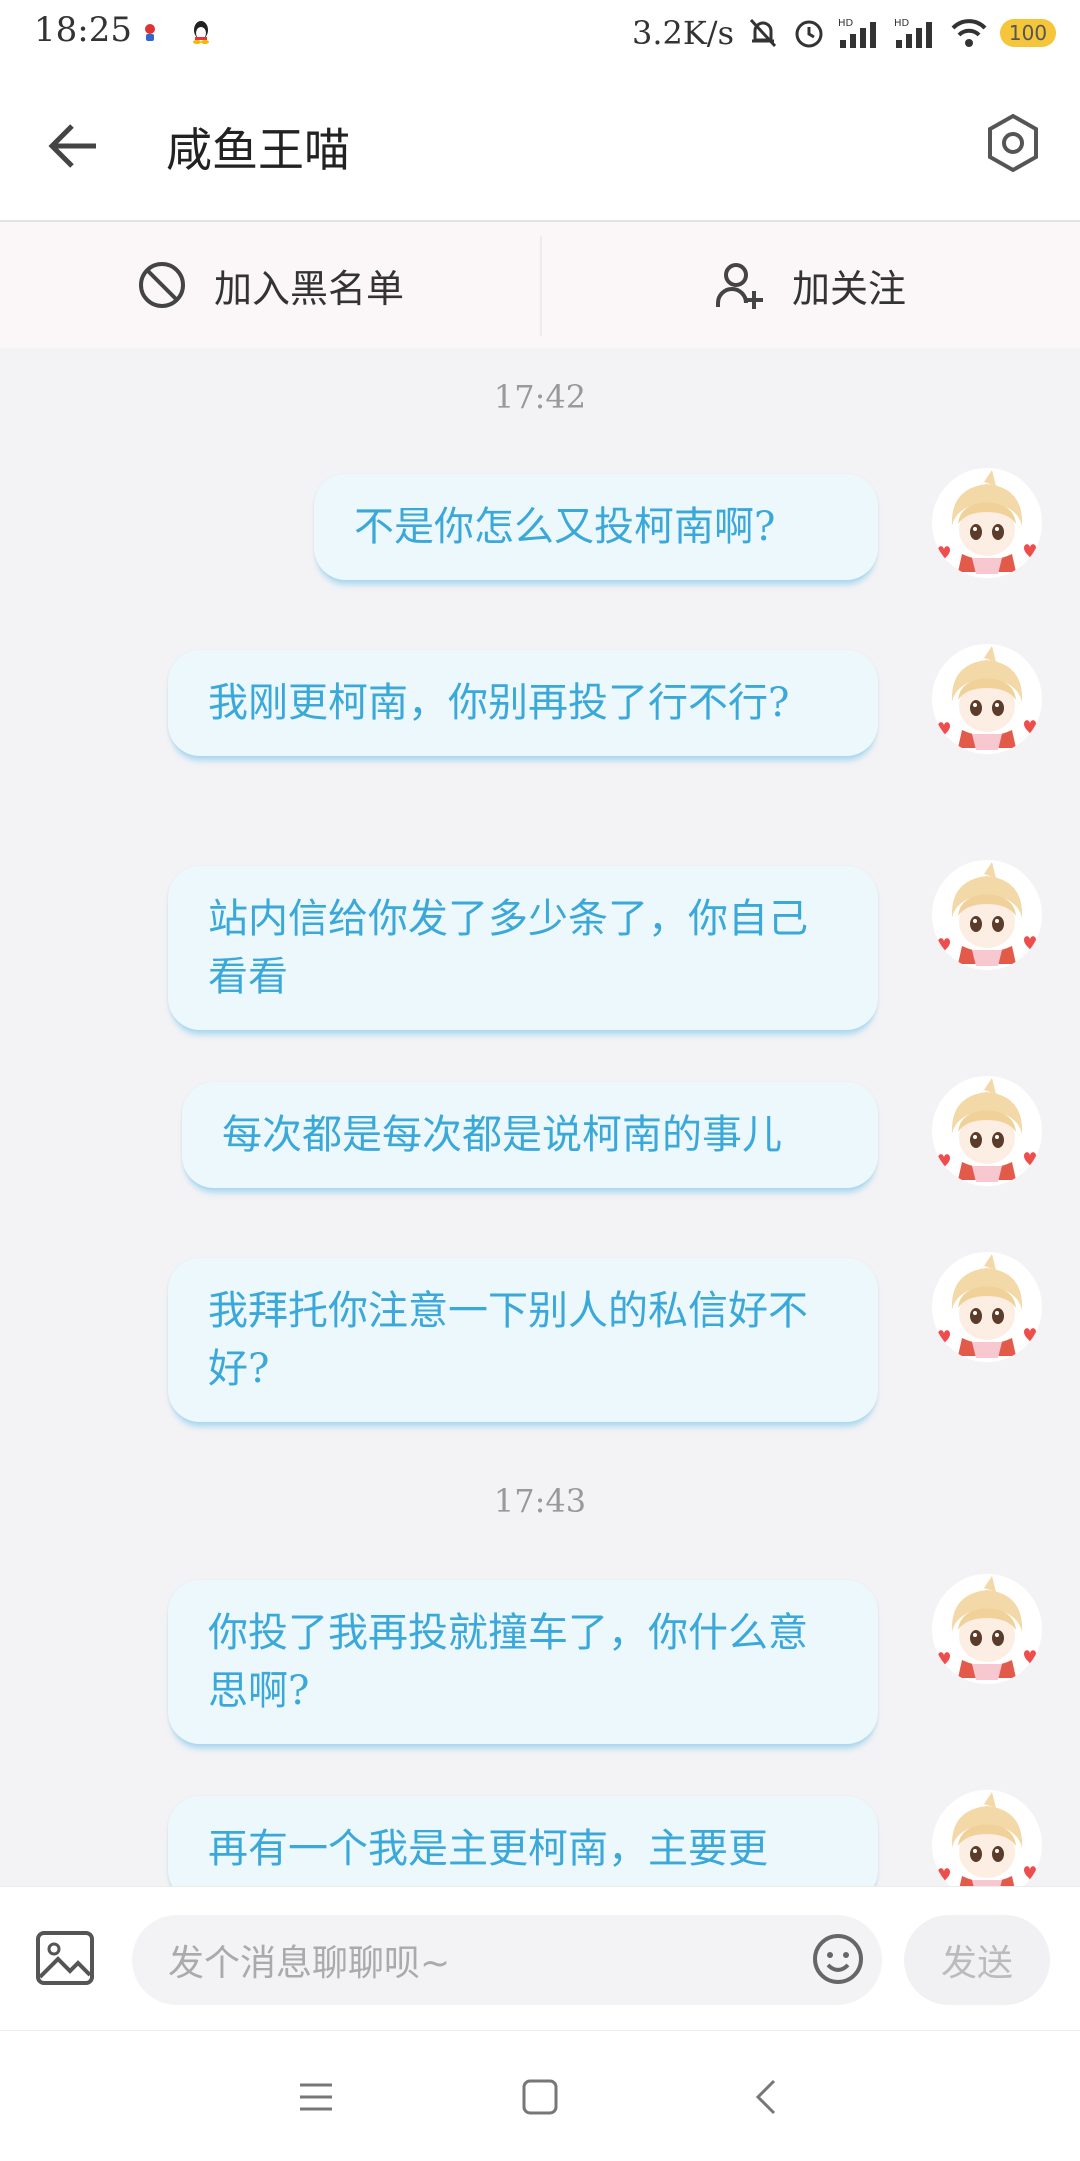  Describe the element at coordinates (763, 33) in the screenshot. I see `mute-bell-icon` at that location.